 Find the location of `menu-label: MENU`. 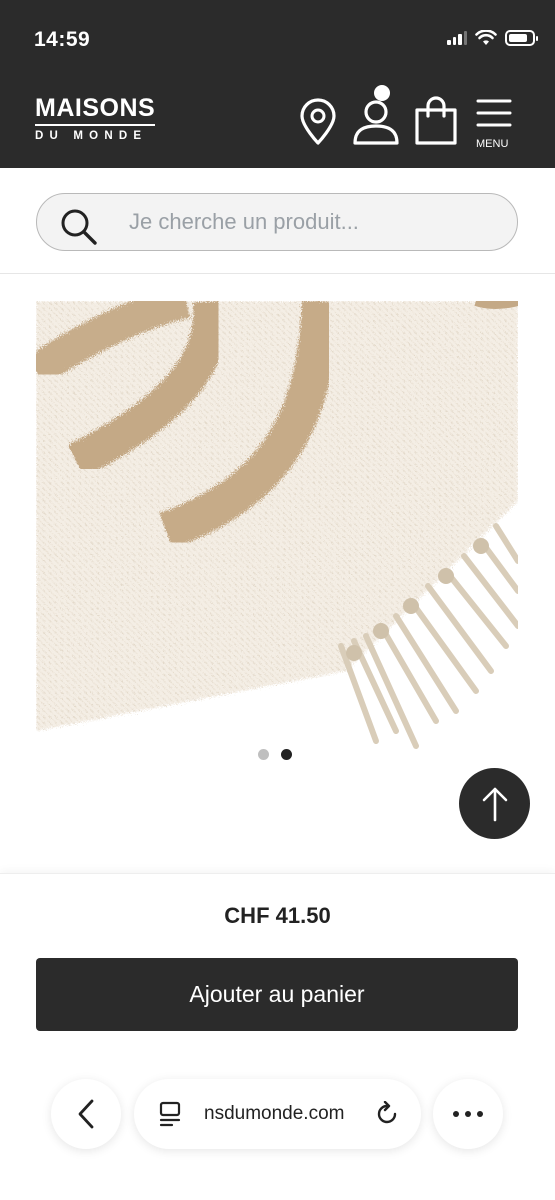

menu-label: MENU is located at coordinates (492, 144).